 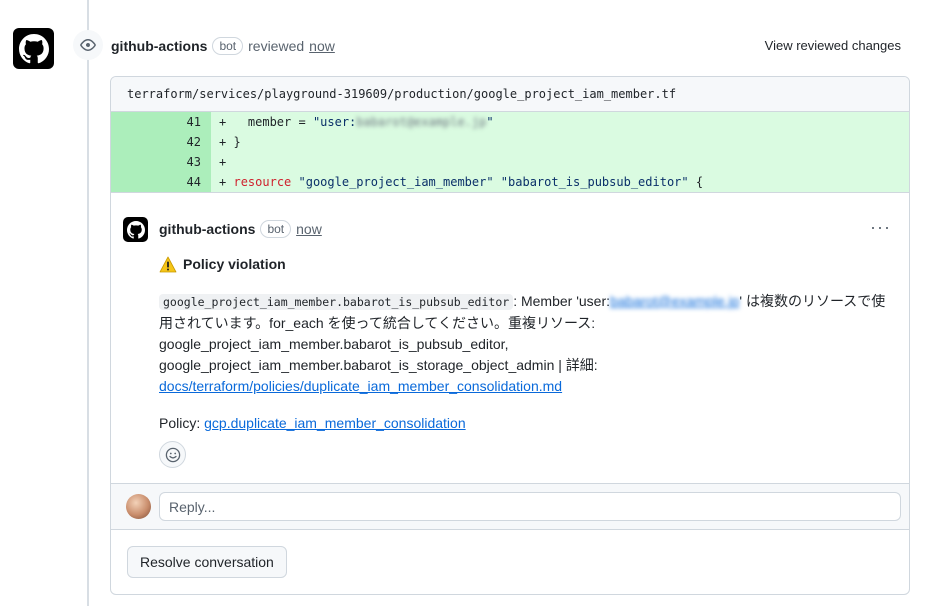 What do you see at coordinates (207, 229) in the screenshot?
I see `comment-author-link: github-actions` at bounding box center [207, 229].